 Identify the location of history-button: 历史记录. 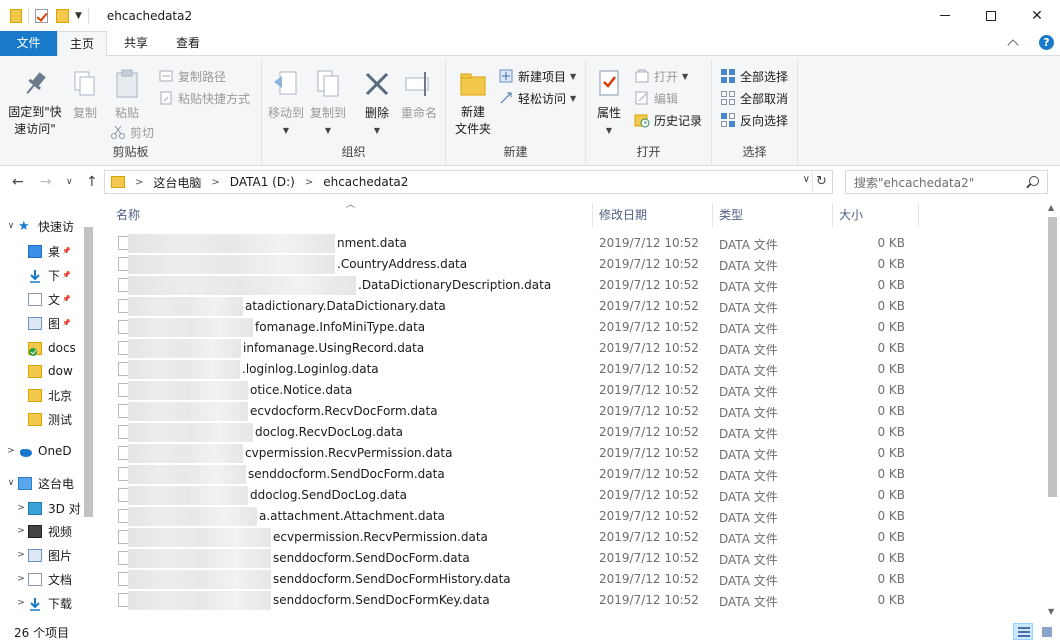
(668, 120).